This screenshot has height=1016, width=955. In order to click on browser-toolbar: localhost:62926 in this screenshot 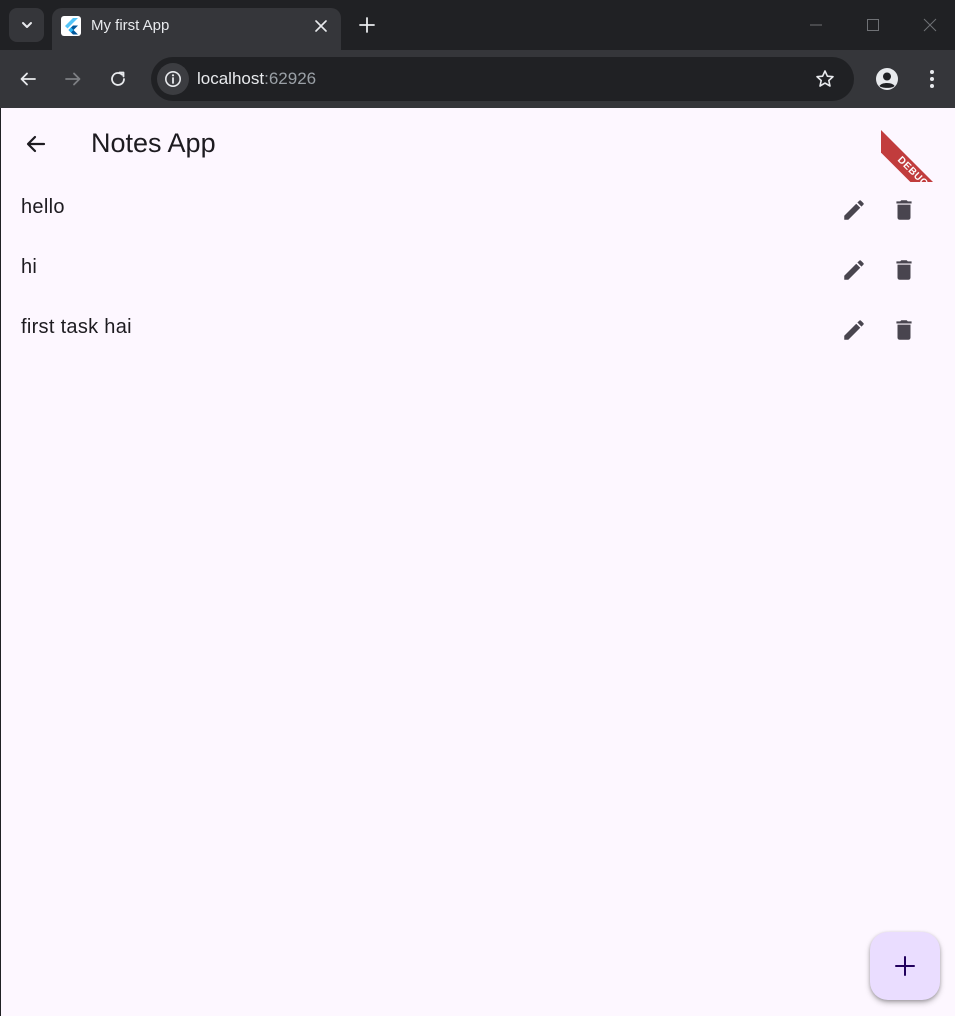, I will do `click(477, 79)`.